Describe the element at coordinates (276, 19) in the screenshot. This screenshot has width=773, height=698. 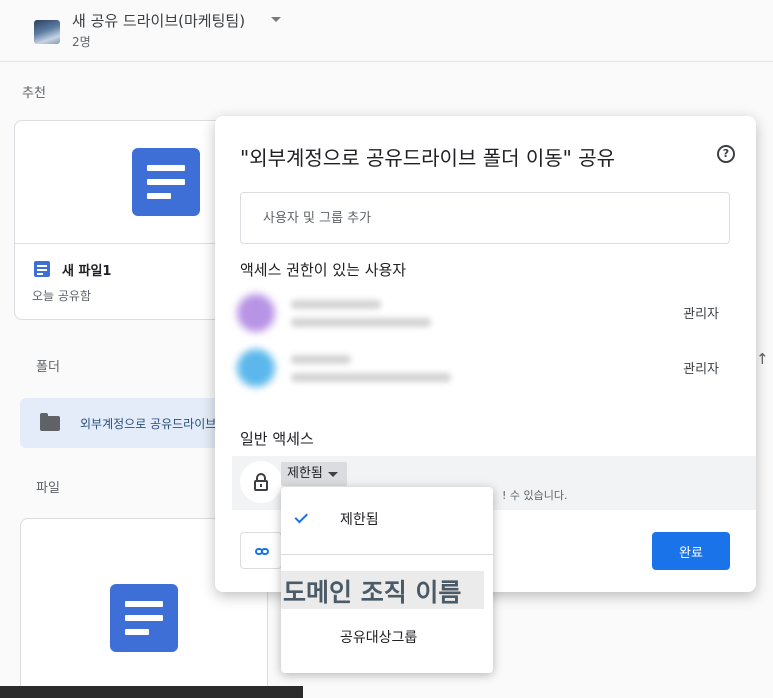
I see `drive-menu-caret-icon` at that location.